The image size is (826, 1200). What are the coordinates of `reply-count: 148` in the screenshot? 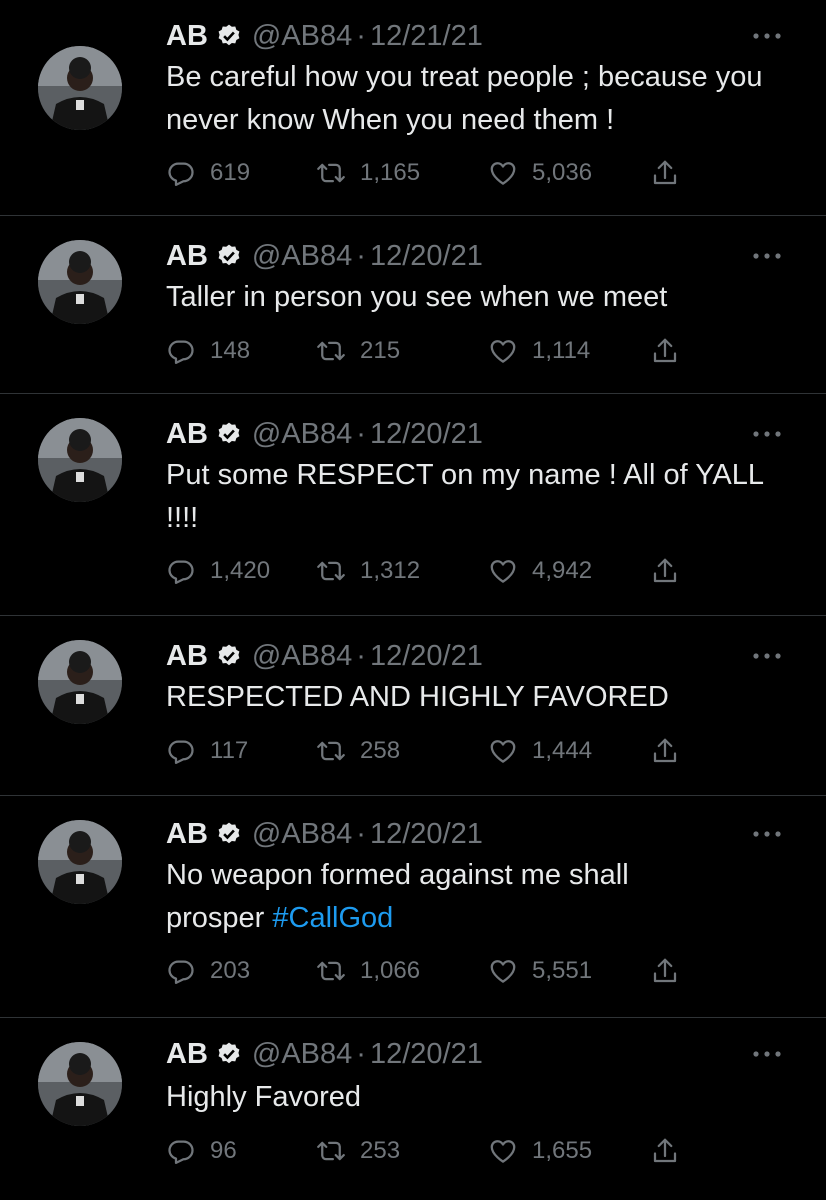 It's located at (230, 350).